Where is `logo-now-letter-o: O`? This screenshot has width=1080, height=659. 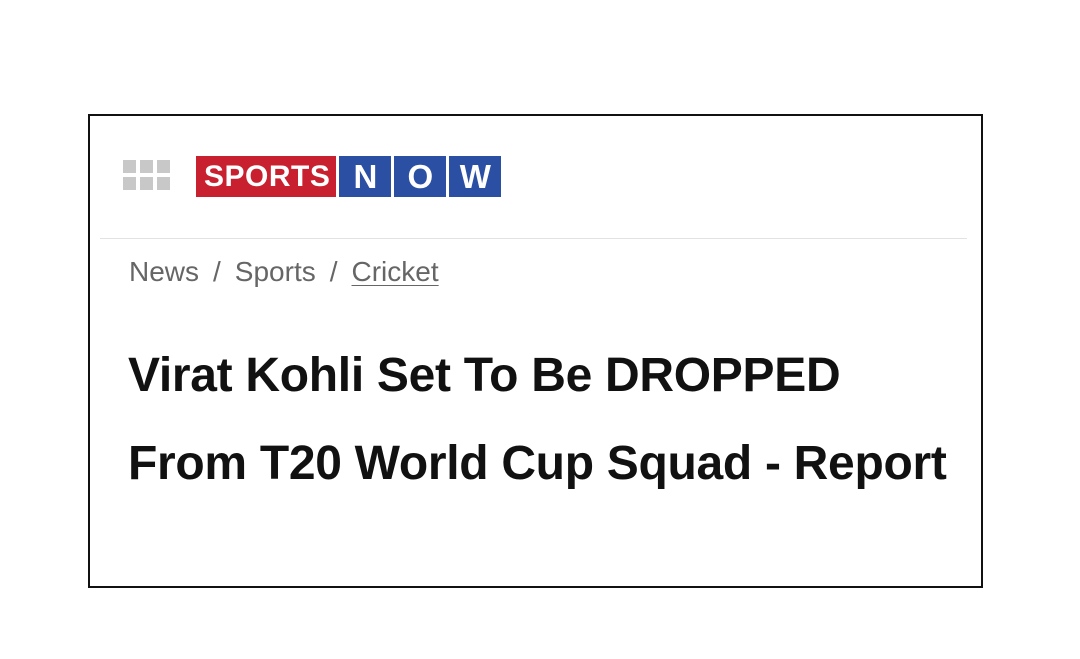 logo-now-letter-o: O is located at coordinates (420, 176).